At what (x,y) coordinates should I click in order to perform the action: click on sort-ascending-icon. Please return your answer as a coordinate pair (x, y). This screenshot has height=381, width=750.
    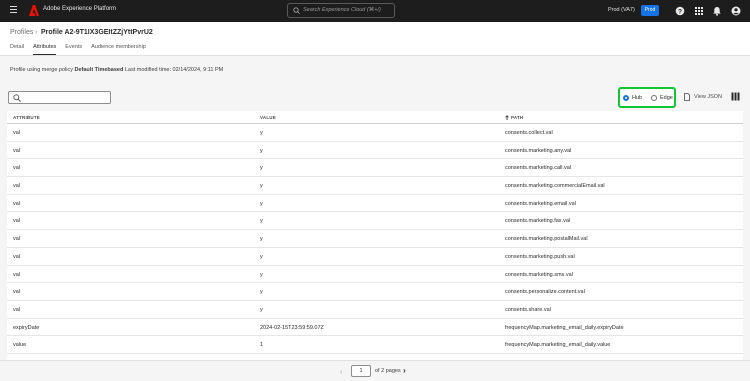
    Looking at the image, I should click on (507, 118).